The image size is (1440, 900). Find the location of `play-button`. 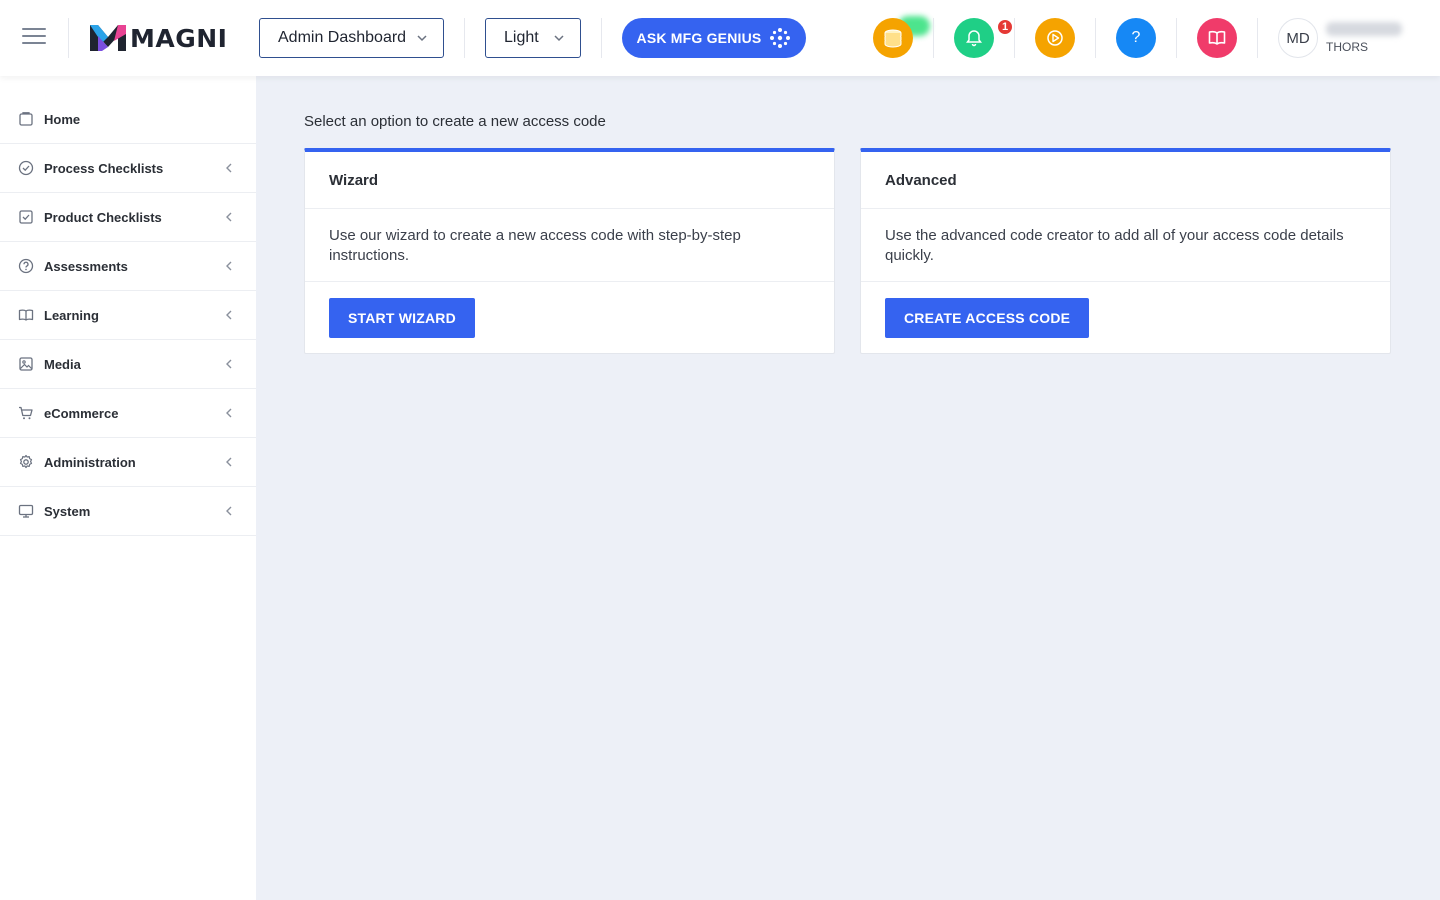

play-button is located at coordinates (1055, 38).